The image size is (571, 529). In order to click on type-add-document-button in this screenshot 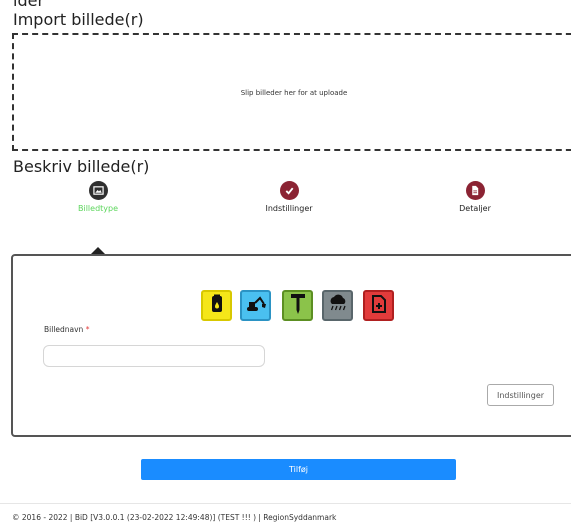, I will do `click(378, 305)`.